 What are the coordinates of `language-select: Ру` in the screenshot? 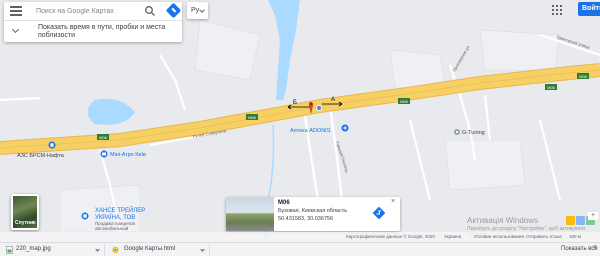 It's located at (197, 10).